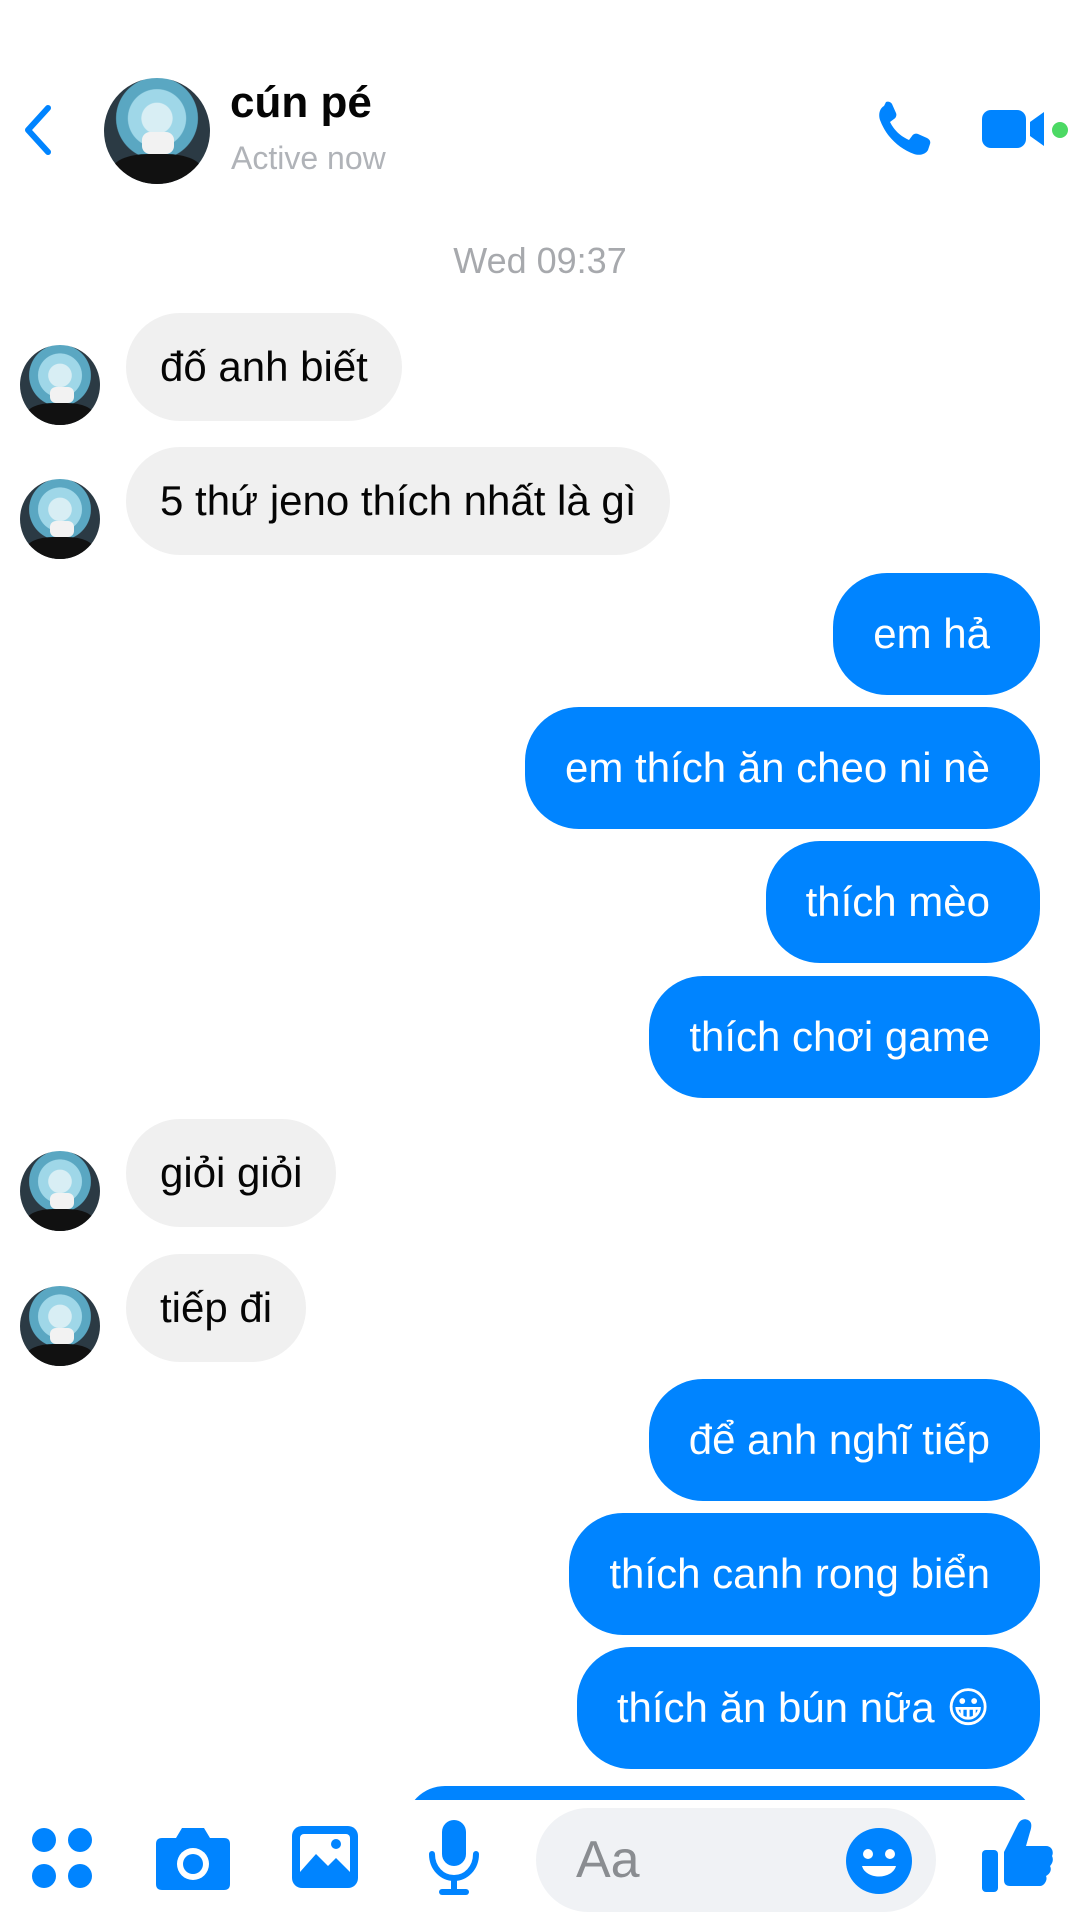 Image resolution: width=1080 pixels, height=1920 pixels. What do you see at coordinates (1014, 129) in the screenshot?
I see `video-camera-icon` at bounding box center [1014, 129].